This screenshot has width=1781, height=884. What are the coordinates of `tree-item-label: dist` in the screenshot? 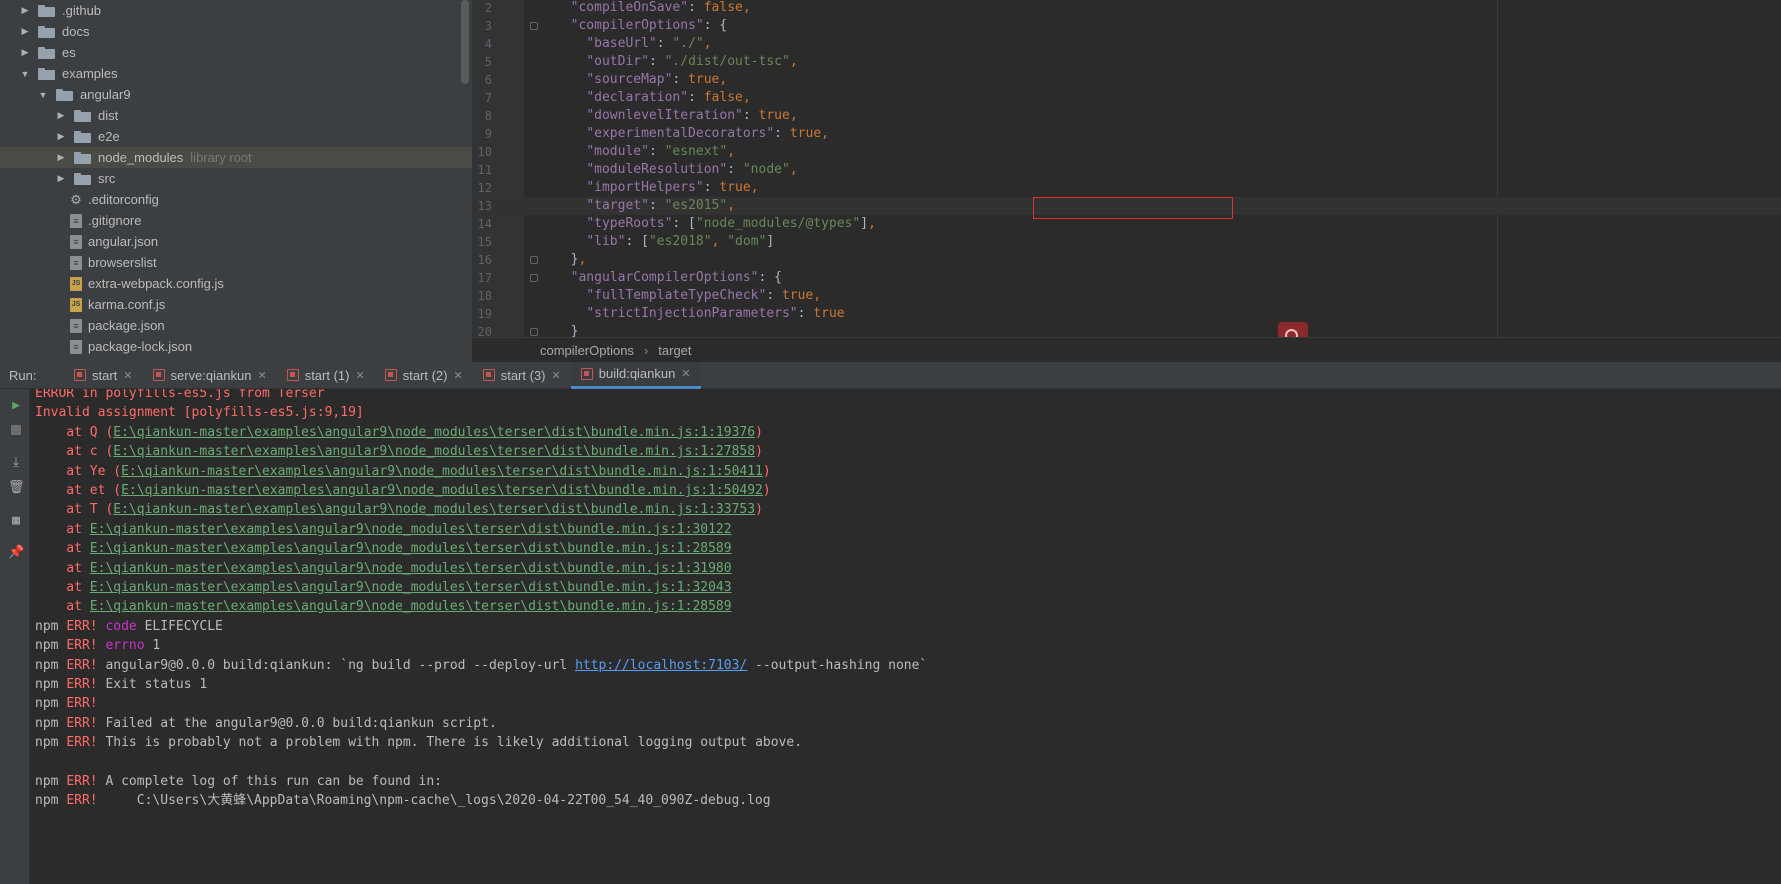 It's located at (108, 115).